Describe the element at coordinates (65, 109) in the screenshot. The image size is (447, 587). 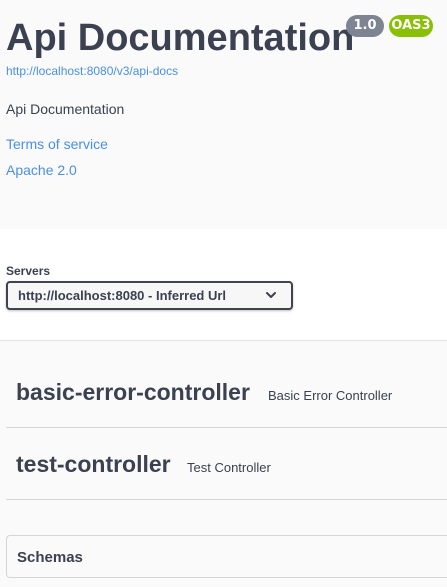
I see `api-description: Api Documentation` at that location.